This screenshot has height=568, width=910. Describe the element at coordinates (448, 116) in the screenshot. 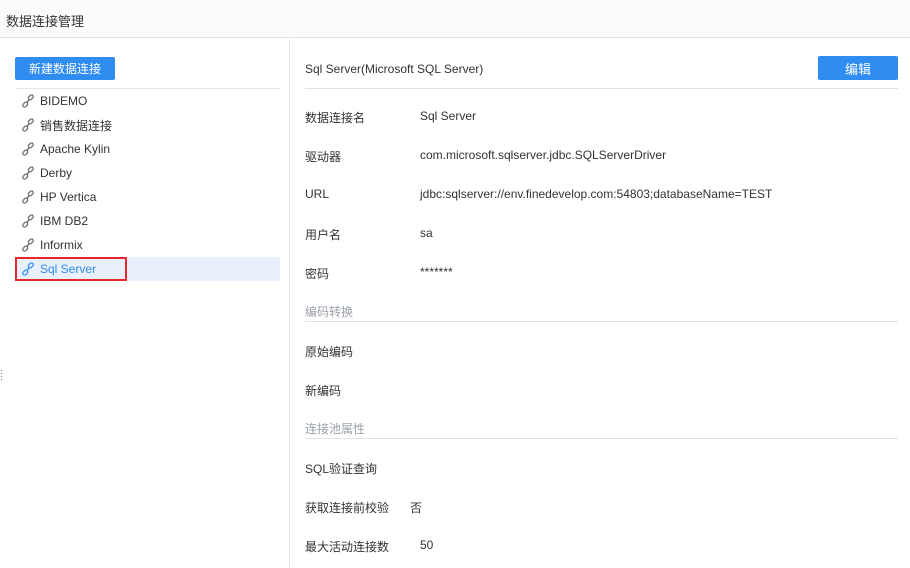

I see `field-value: Sql Server` at that location.